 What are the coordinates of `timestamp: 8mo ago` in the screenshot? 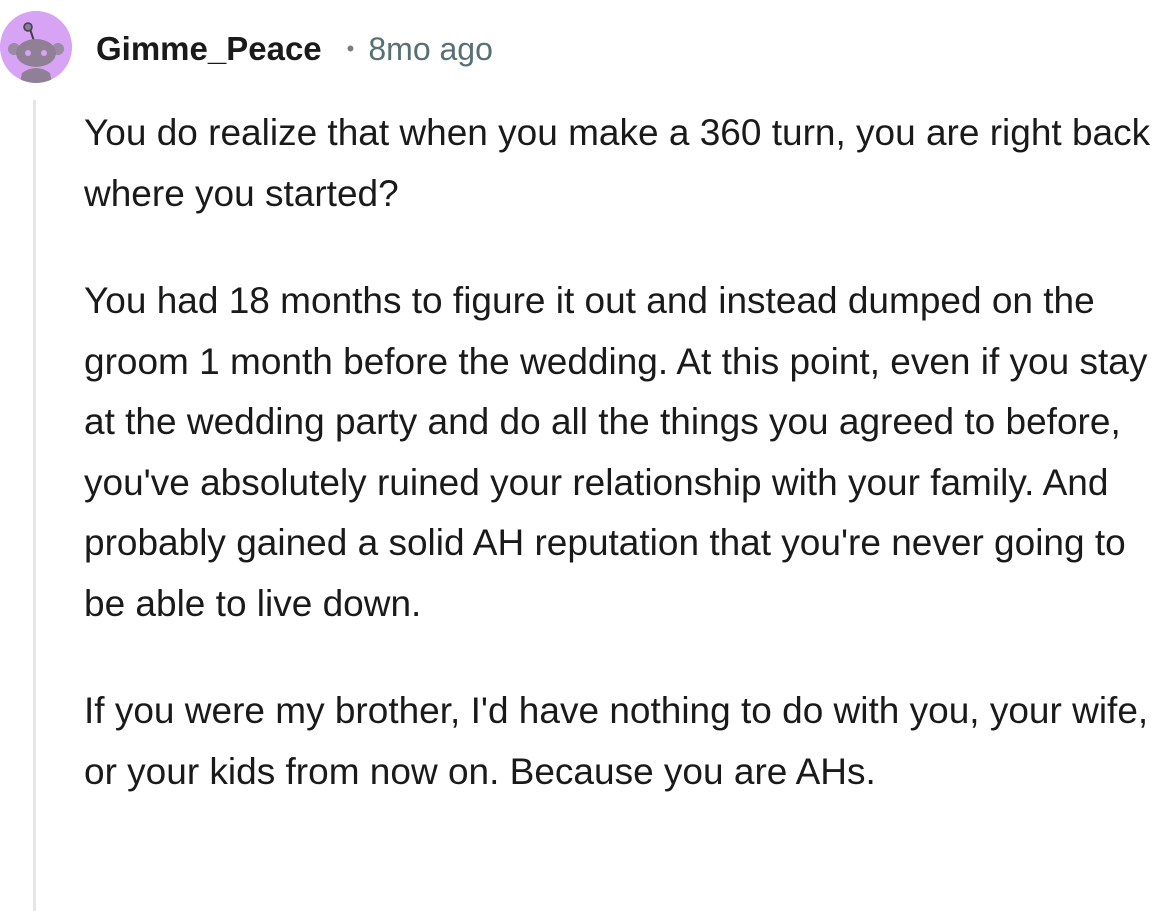 It's located at (430, 49).